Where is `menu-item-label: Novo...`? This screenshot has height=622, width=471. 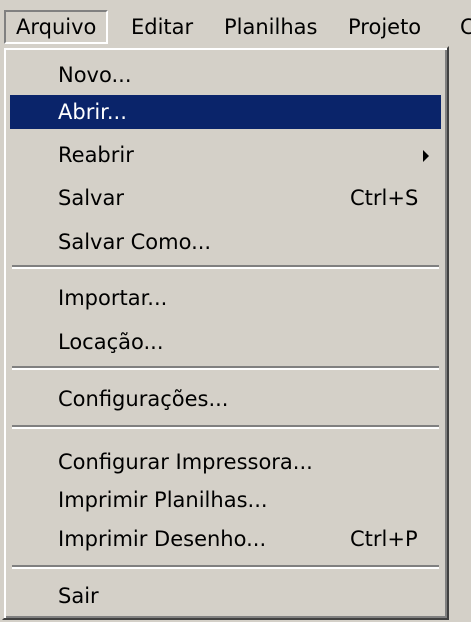
menu-item-label: Novo... is located at coordinates (95, 75).